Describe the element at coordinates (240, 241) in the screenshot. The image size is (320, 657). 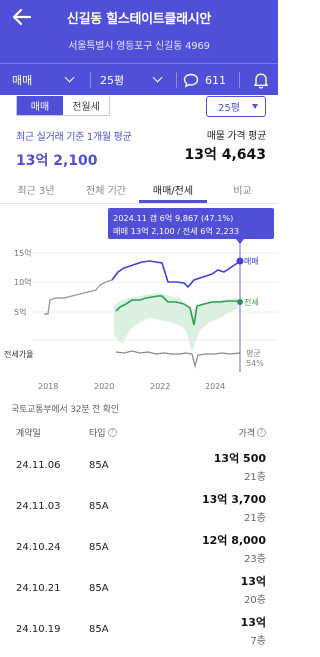
I see `tooltip-pointer` at that location.